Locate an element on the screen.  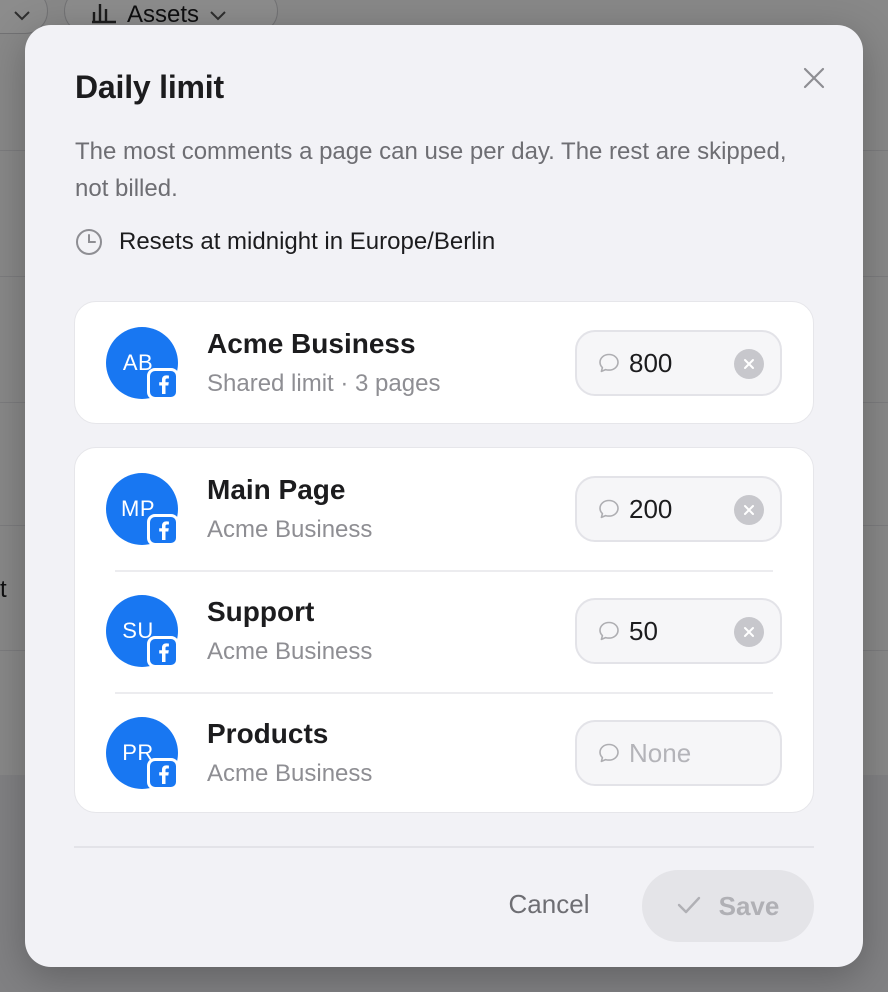
reset-note: Resets at midnight in Europe/Berlin is located at coordinates (285, 242).